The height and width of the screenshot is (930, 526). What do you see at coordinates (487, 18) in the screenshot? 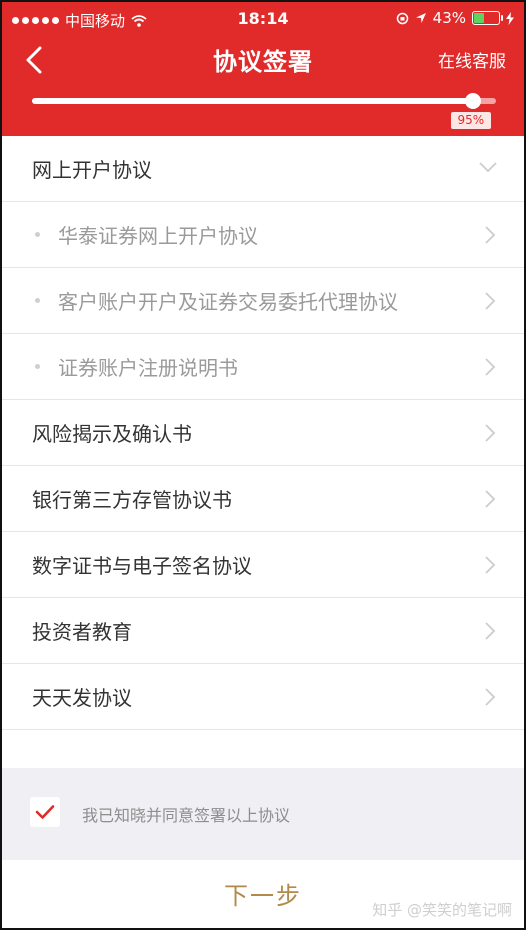
I see `battery-icon` at bounding box center [487, 18].